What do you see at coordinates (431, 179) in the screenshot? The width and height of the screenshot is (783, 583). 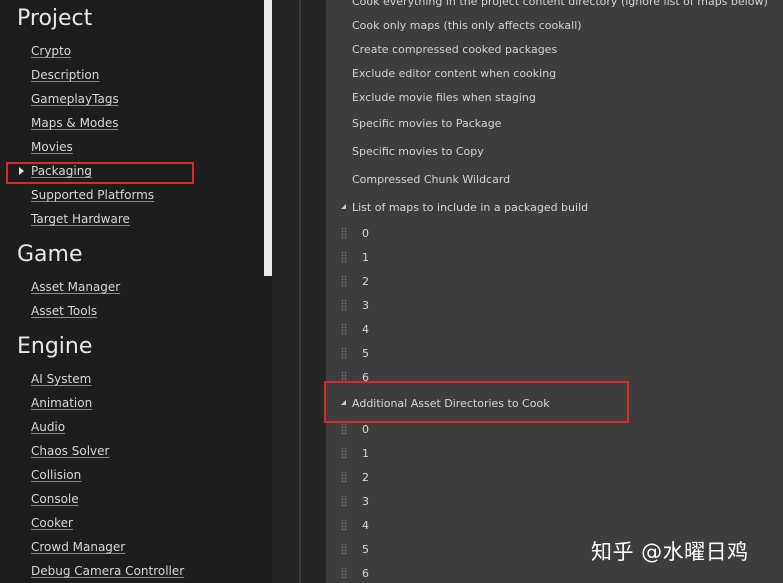 I see `property-compressed-chunk-wildcard: Compressed Chunk Wildcard` at bounding box center [431, 179].